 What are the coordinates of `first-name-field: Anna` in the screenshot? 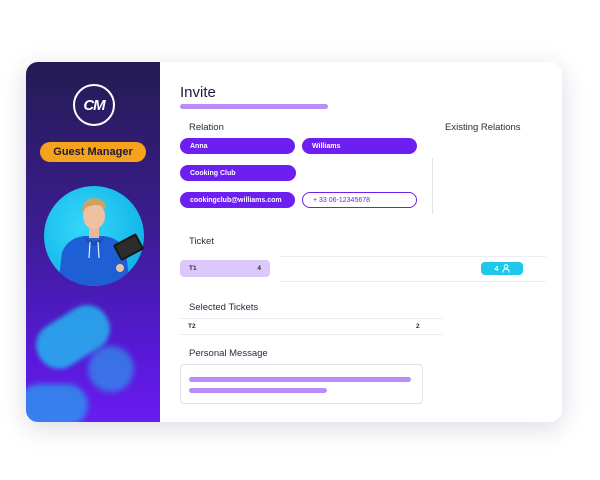 It's located at (237, 146).